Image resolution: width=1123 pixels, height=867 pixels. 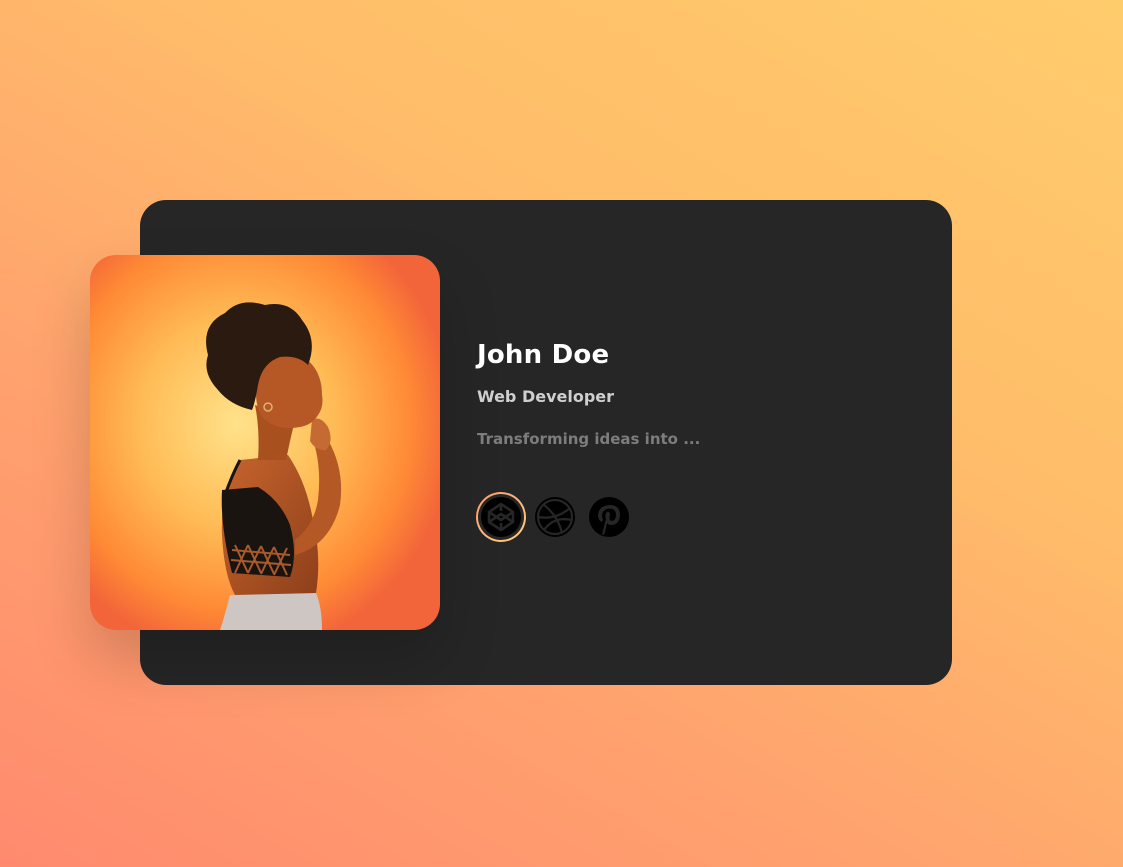 I want to click on dribbble-link, so click(x=555, y=517).